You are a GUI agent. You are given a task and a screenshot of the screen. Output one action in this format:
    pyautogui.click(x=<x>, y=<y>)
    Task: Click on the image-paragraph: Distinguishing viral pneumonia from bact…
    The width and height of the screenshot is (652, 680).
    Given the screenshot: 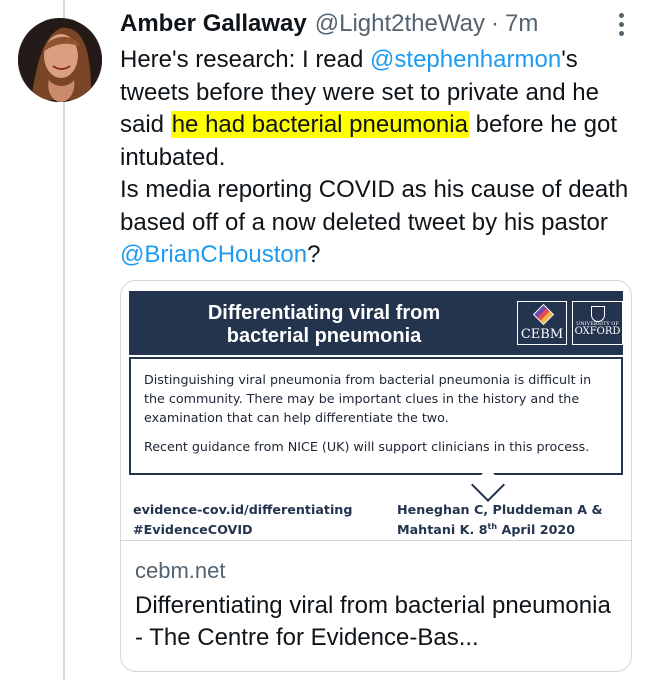 What is the action you would take?
    pyautogui.click(x=368, y=398)
    